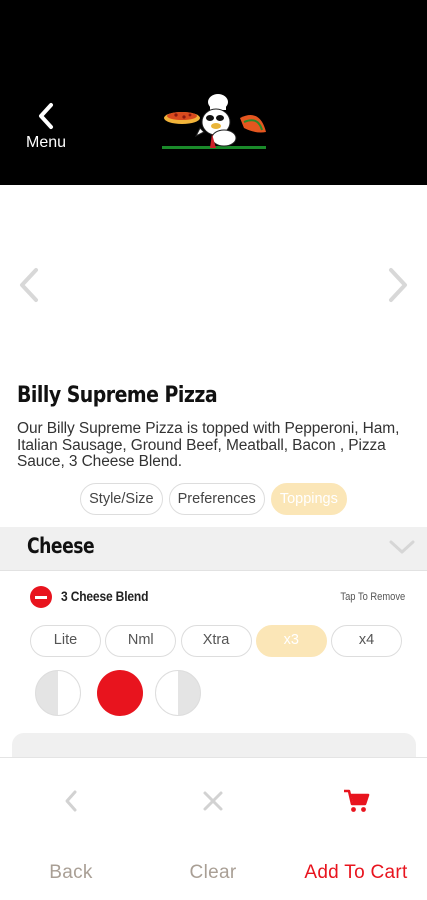 Image resolution: width=427 pixels, height=900 pixels. Describe the element at coordinates (61, 546) in the screenshot. I see `section-title: Cheese` at that location.